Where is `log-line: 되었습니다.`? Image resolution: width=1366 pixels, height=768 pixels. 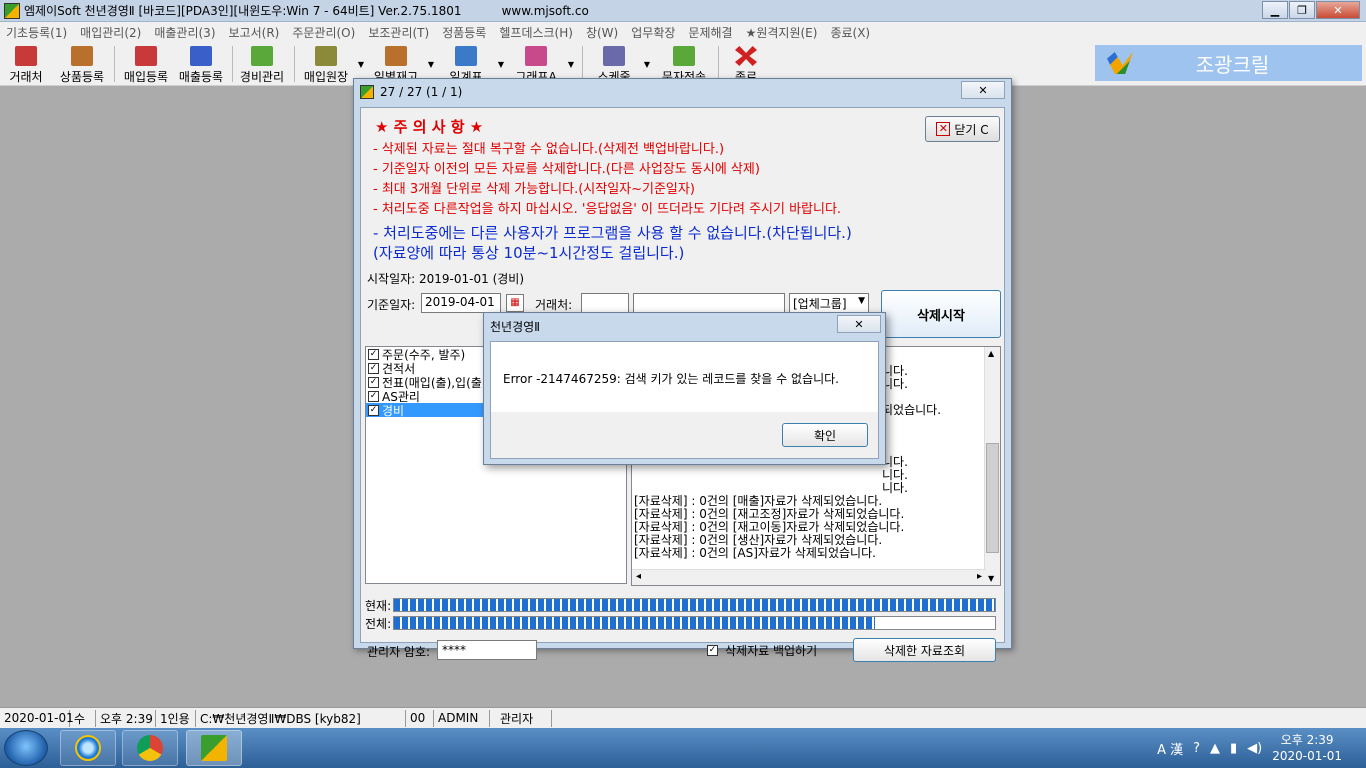
log-line: 되었습니다. is located at coordinates (912, 410).